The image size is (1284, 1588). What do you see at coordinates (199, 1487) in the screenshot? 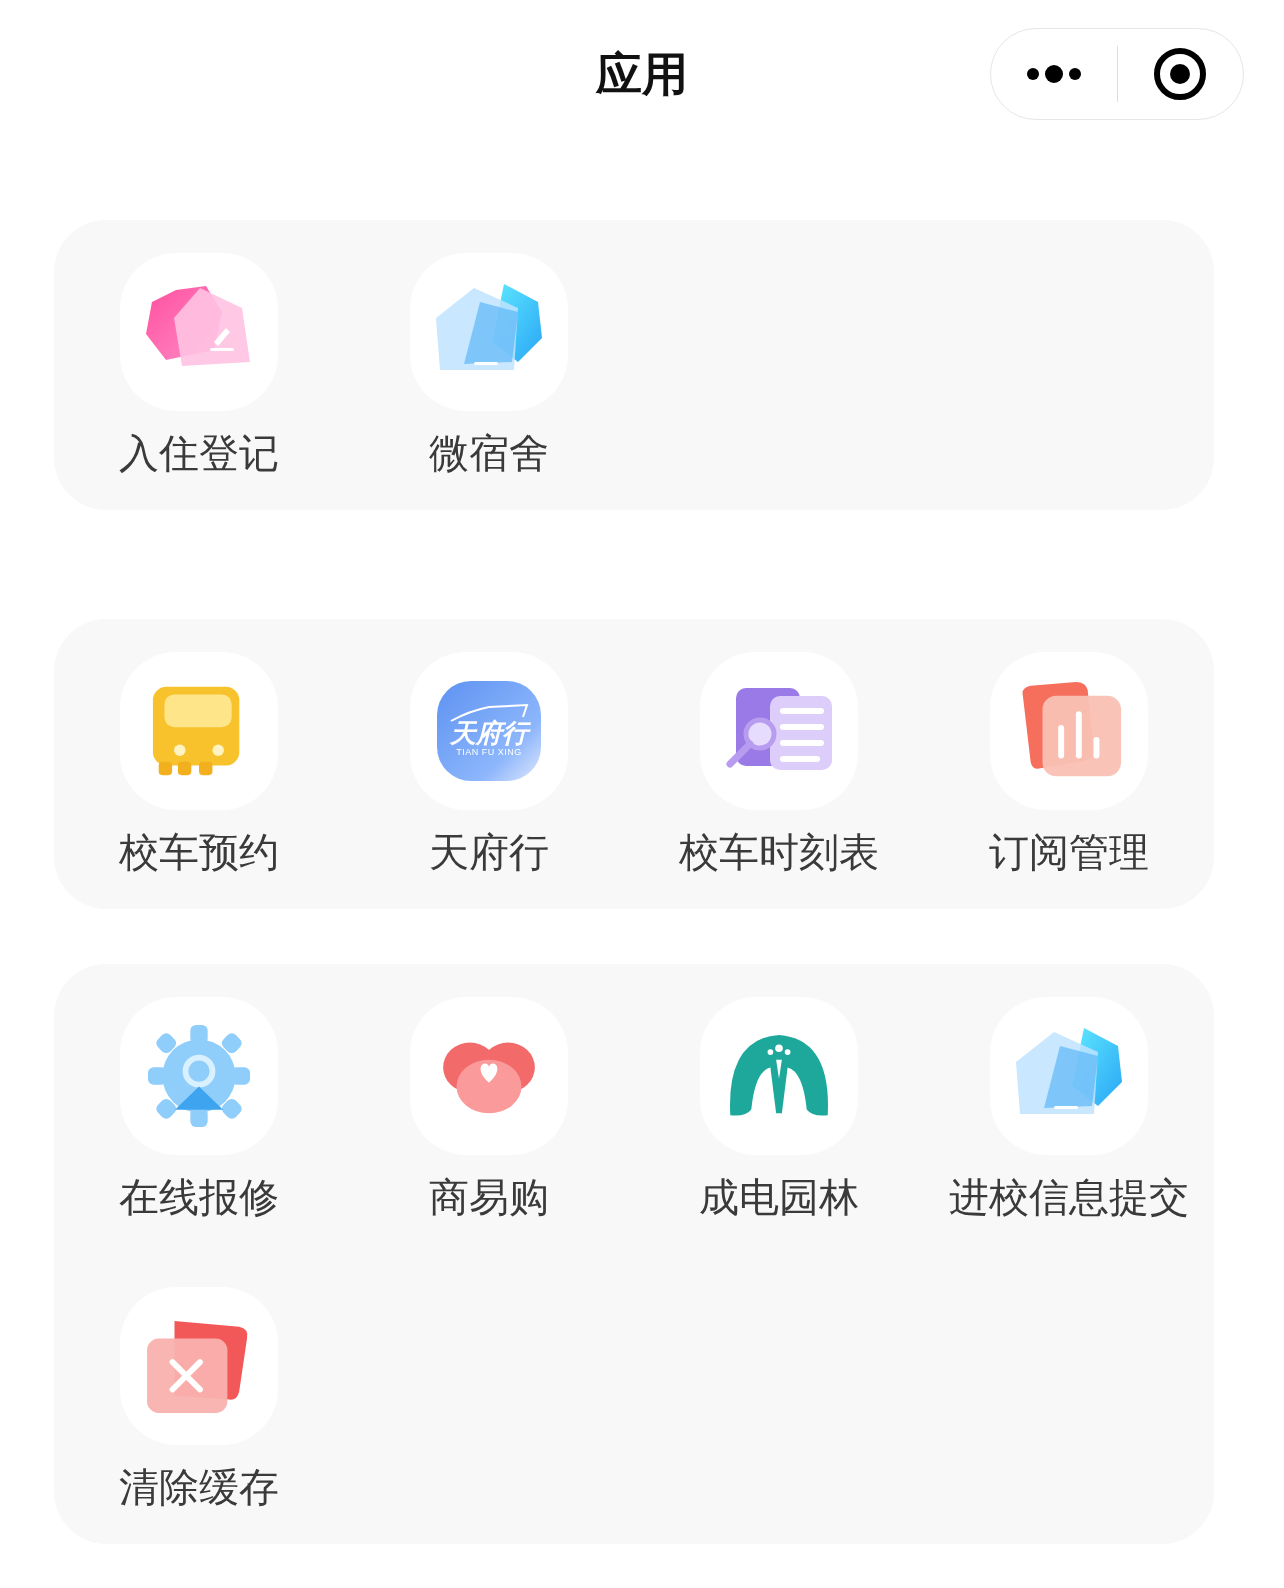
I see `app-label: 清除缓存` at bounding box center [199, 1487].